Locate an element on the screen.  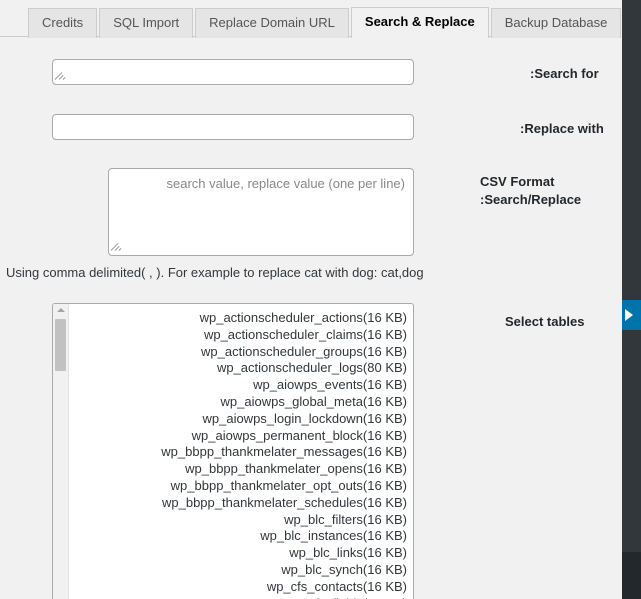
scrollbar-thumb is located at coordinates (60, 345).